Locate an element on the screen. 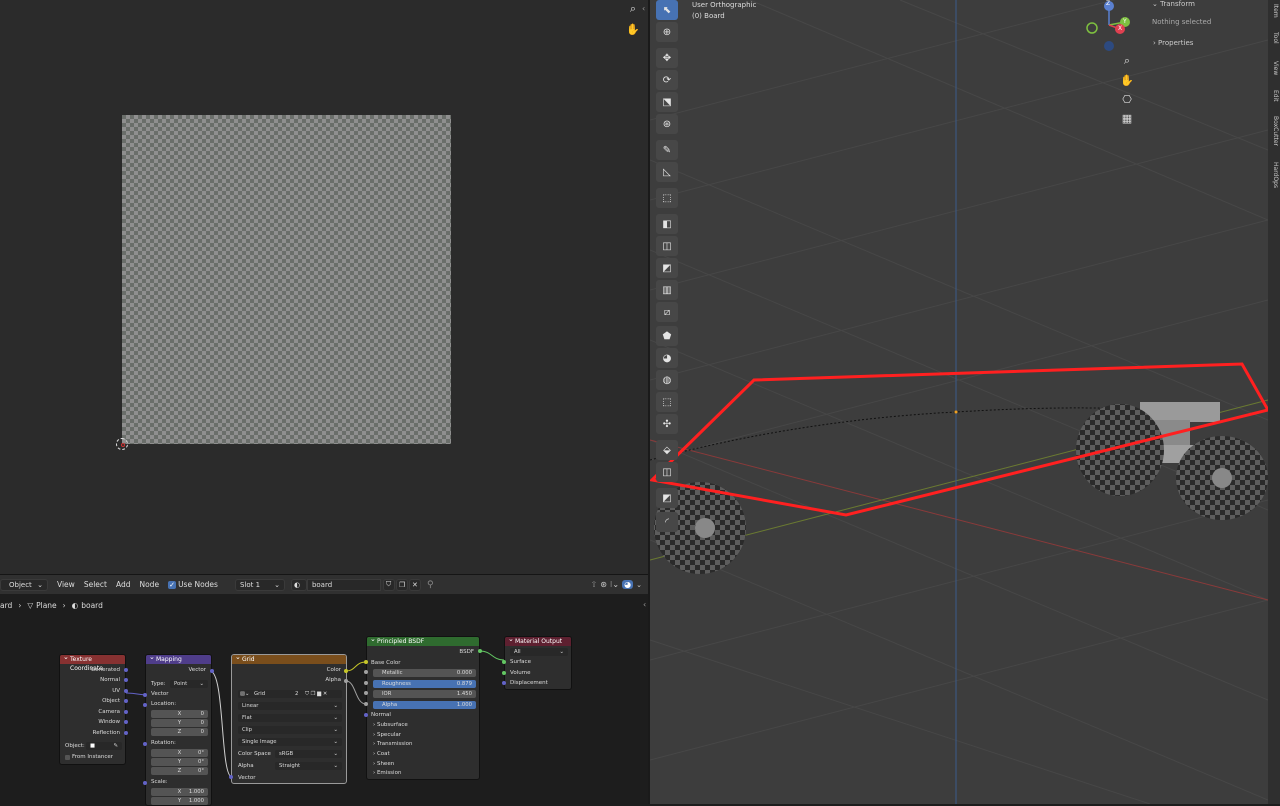 The width and height of the screenshot is (1280, 806). material-browse-button: ◐ is located at coordinates (298, 584).